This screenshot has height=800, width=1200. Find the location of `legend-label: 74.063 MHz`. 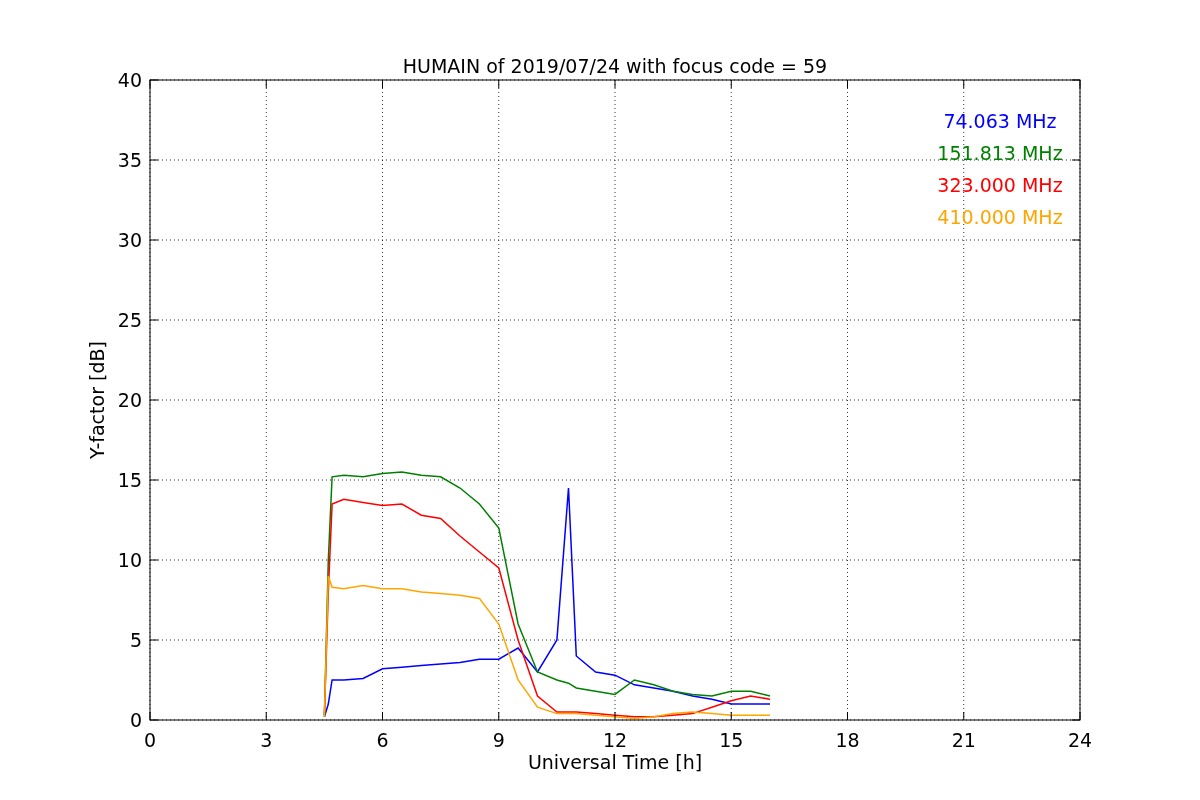

legend-label: 74.063 MHz is located at coordinates (1000, 121).